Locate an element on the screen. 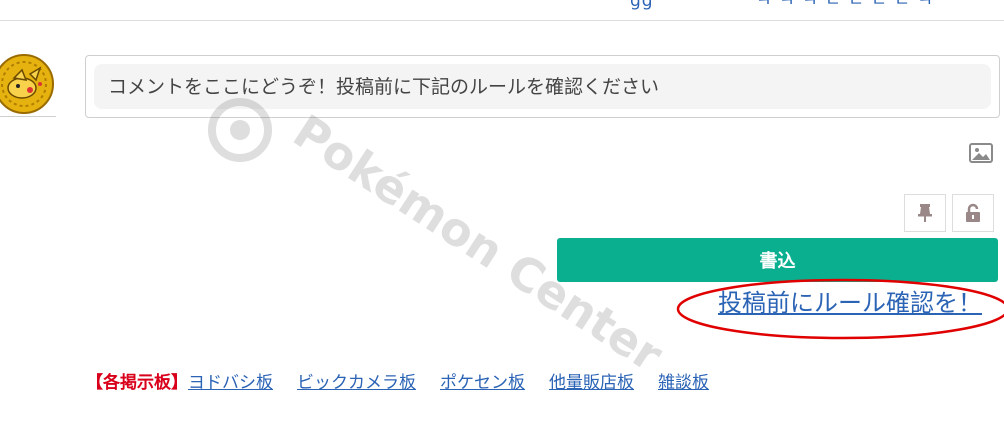 The height and width of the screenshot is (440, 1004). comment-input is located at coordinates (542, 86).